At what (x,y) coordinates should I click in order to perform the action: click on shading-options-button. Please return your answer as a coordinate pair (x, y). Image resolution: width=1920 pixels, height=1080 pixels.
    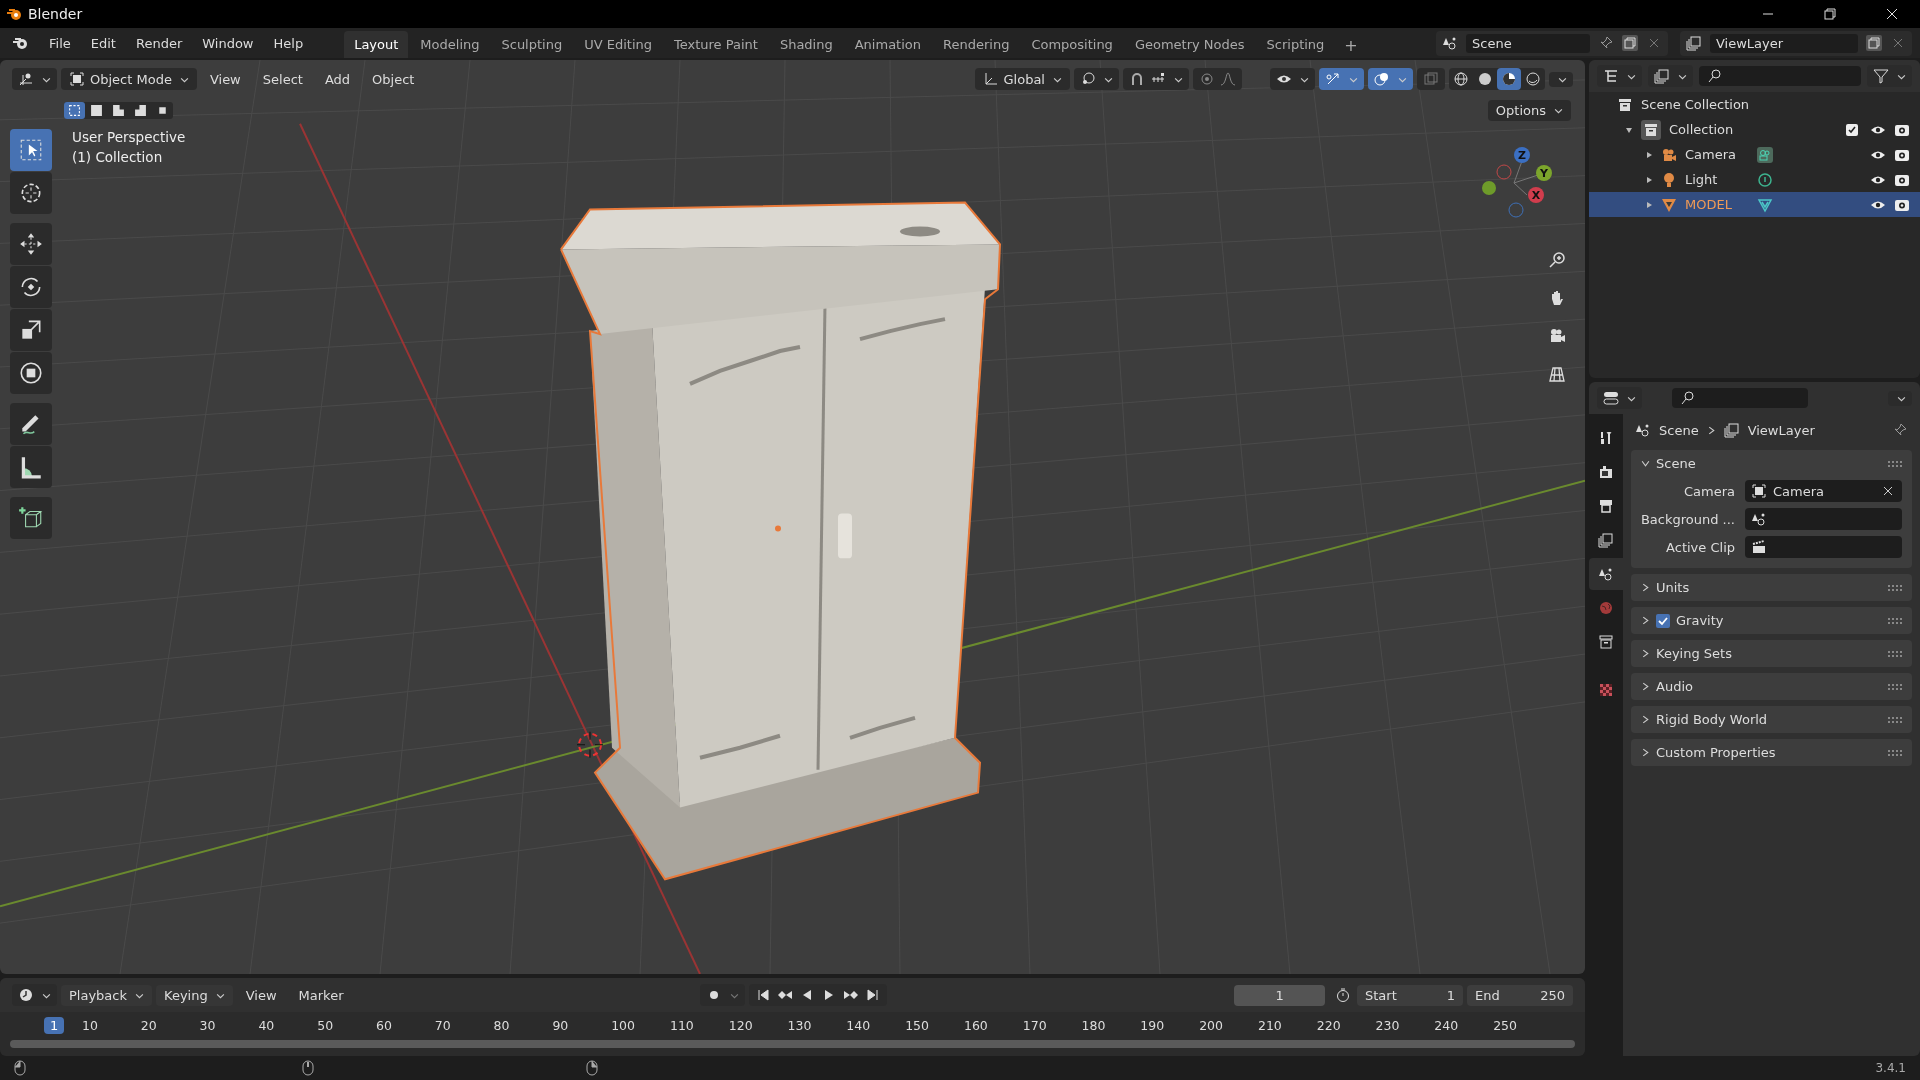
    Looking at the image, I should click on (1561, 79).